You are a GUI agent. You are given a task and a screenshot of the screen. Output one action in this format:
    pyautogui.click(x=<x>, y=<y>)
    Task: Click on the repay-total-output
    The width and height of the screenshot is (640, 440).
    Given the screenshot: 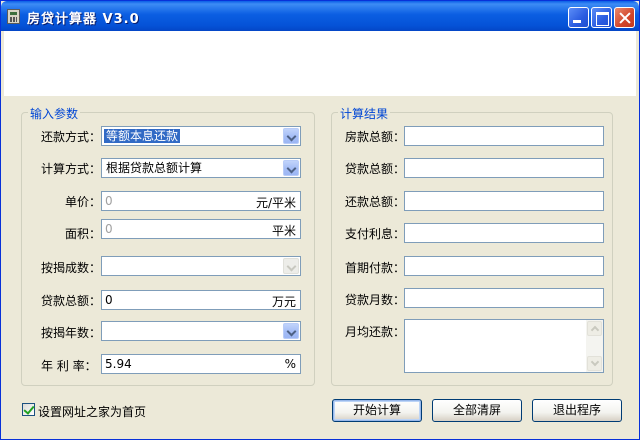 What is the action you would take?
    pyautogui.click(x=504, y=201)
    